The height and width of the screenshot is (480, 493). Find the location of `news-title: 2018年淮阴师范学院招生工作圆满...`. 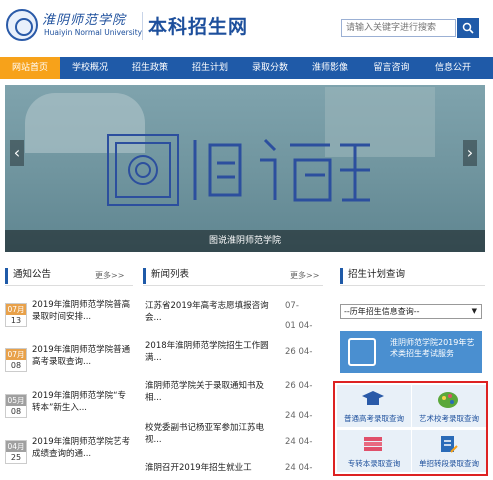

news-title: 2018年淮阴师范学院招生工作圆满... is located at coordinates (211, 352).